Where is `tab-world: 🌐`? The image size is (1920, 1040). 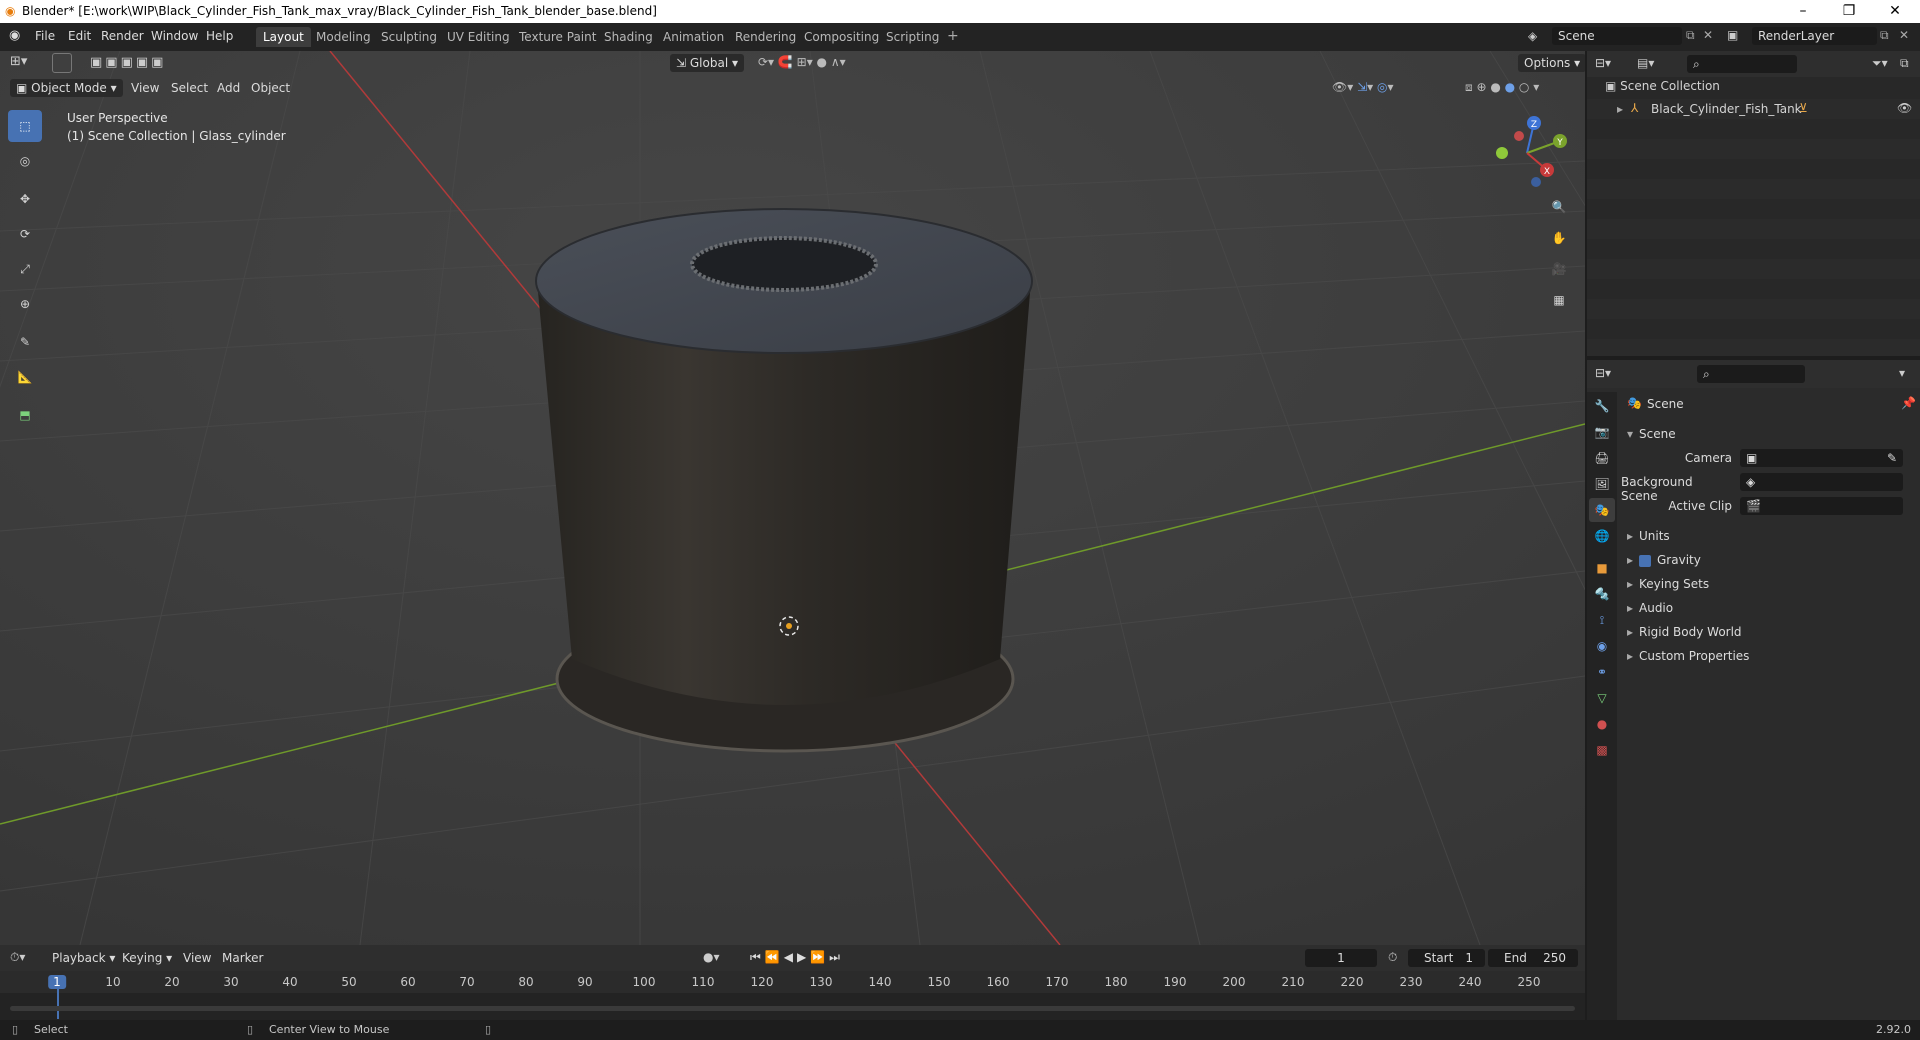
tab-world: 🌐 is located at coordinates (1602, 536).